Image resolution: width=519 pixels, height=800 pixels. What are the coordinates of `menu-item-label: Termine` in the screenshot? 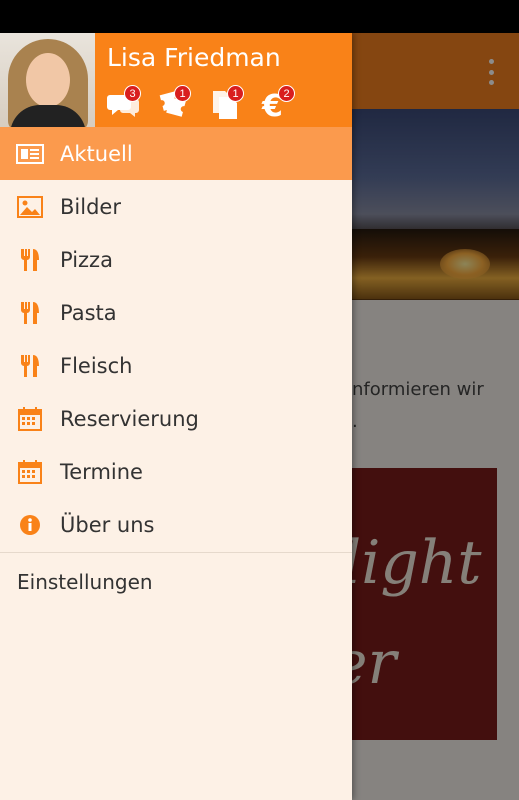 It's located at (101, 471).